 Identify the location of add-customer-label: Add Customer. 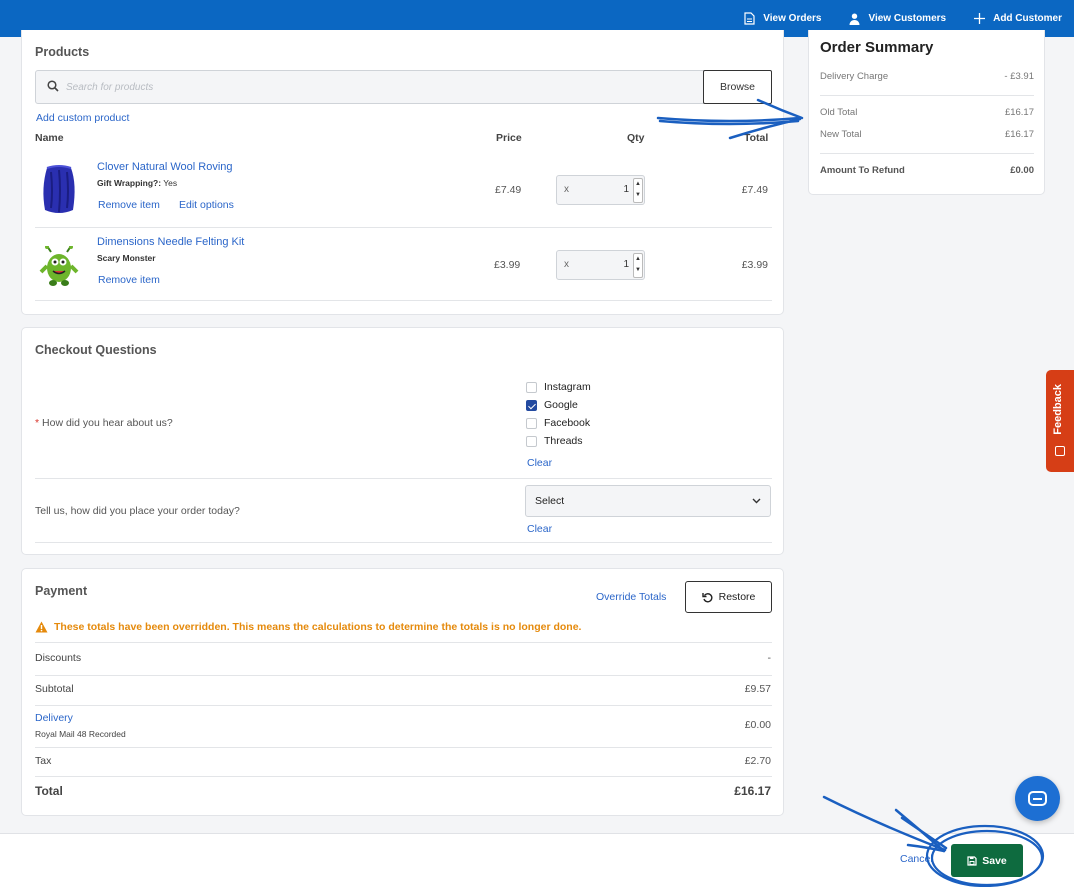
(1027, 18).